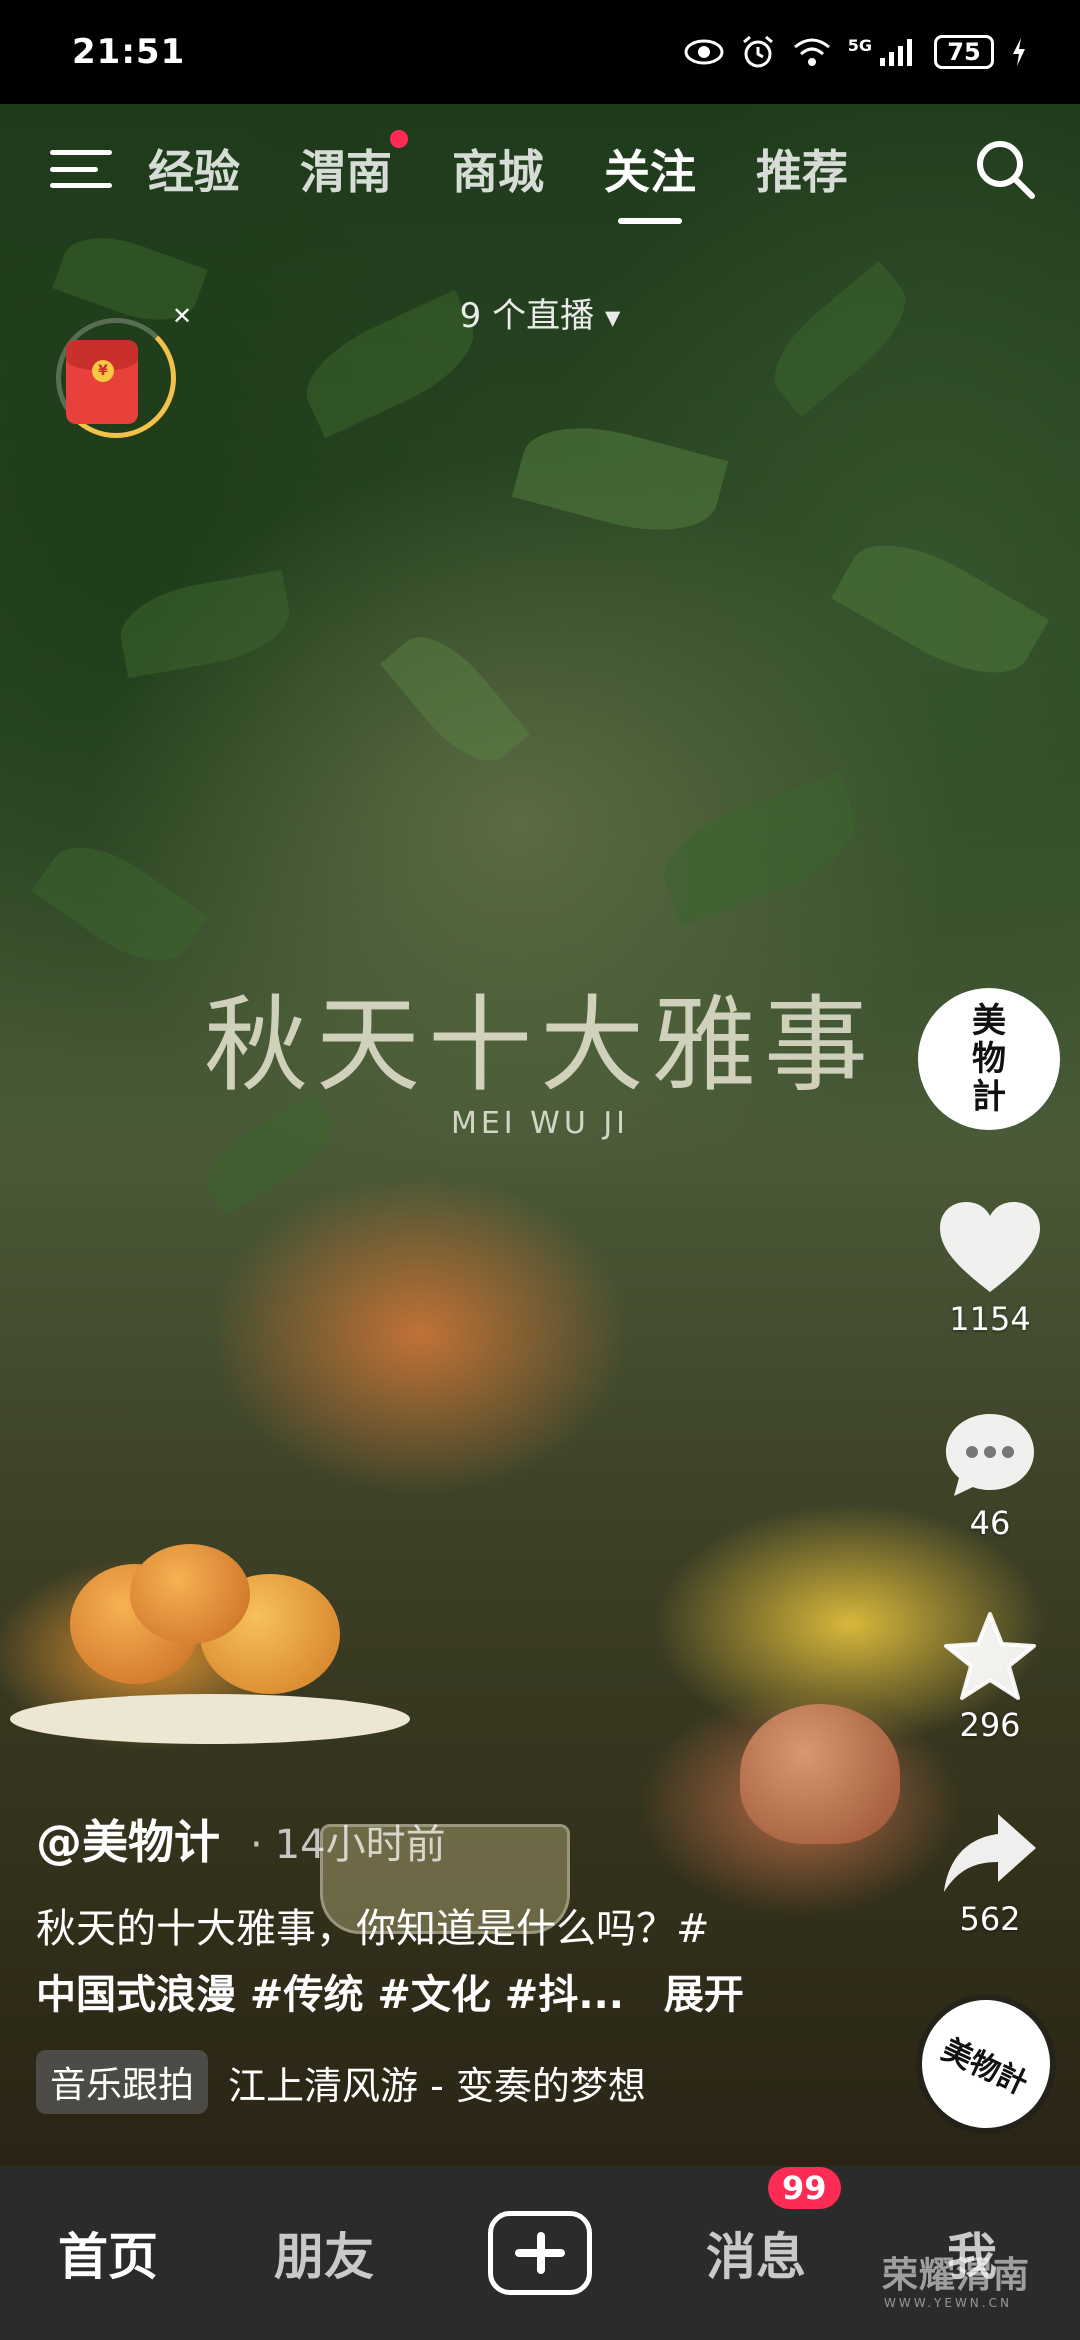  I want to click on eye-icon, so click(704, 52).